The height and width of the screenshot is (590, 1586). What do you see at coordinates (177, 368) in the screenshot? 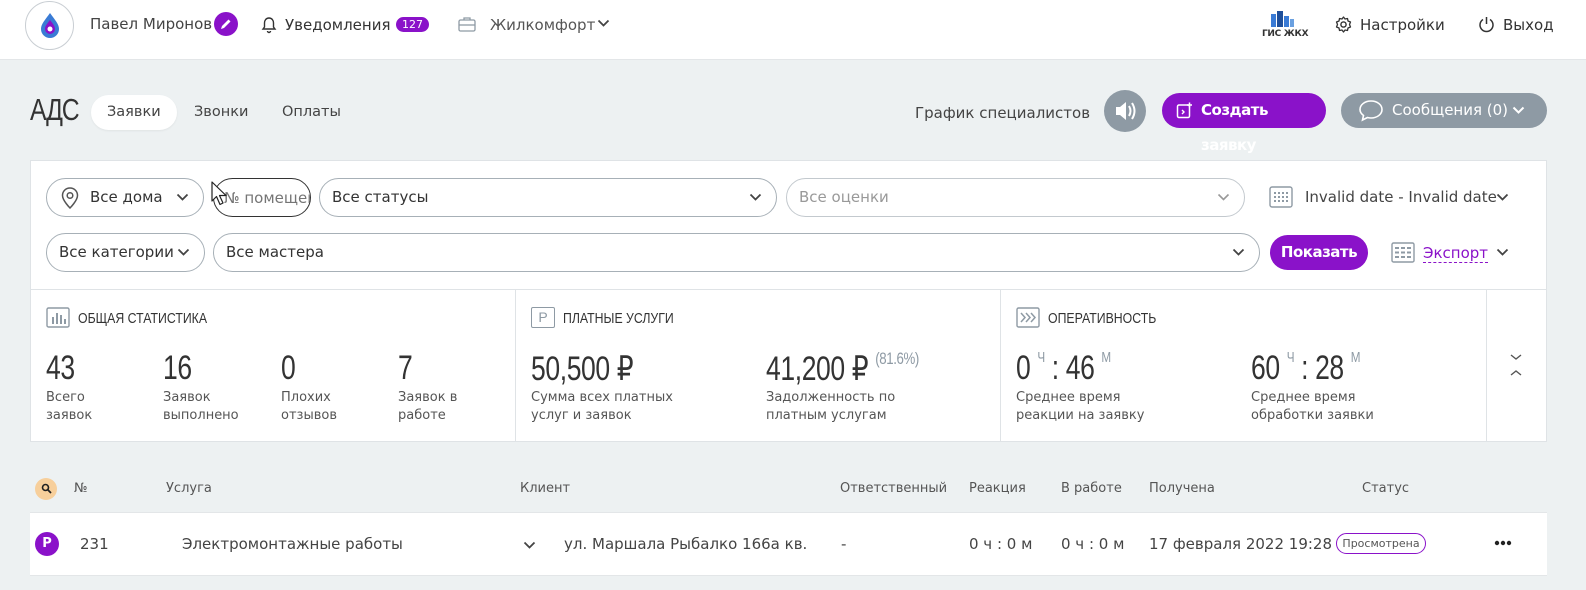
I see `stat-value: 16` at bounding box center [177, 368].